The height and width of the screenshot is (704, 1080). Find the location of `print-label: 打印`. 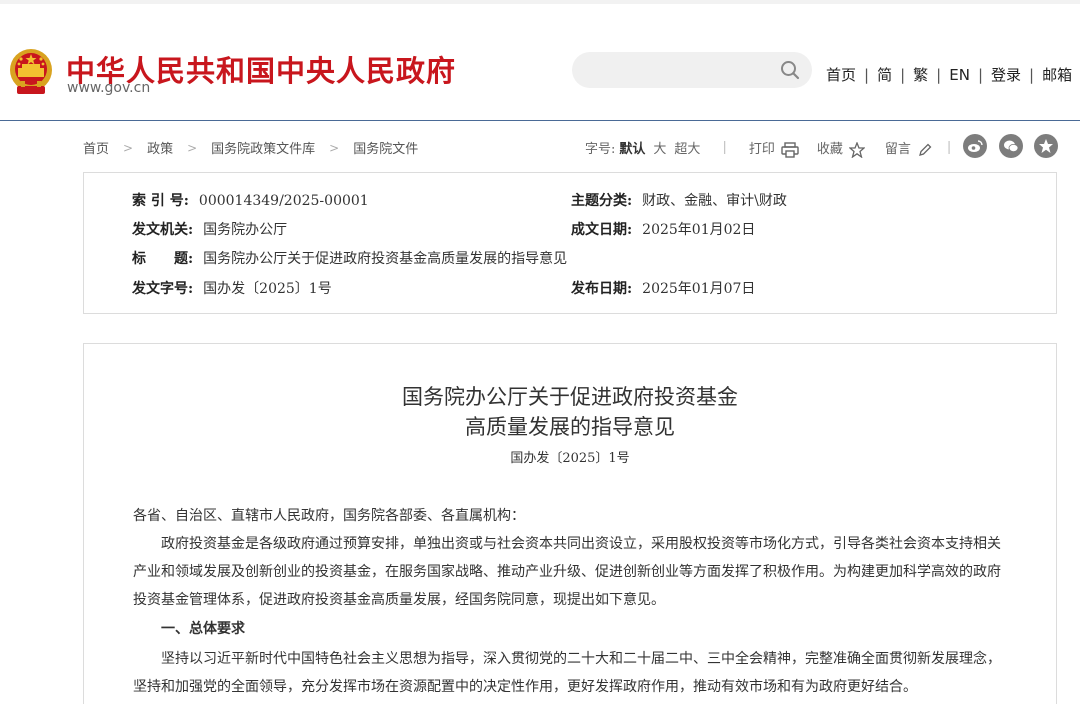

print-label: 打印 is located at coordinates (761, 149).